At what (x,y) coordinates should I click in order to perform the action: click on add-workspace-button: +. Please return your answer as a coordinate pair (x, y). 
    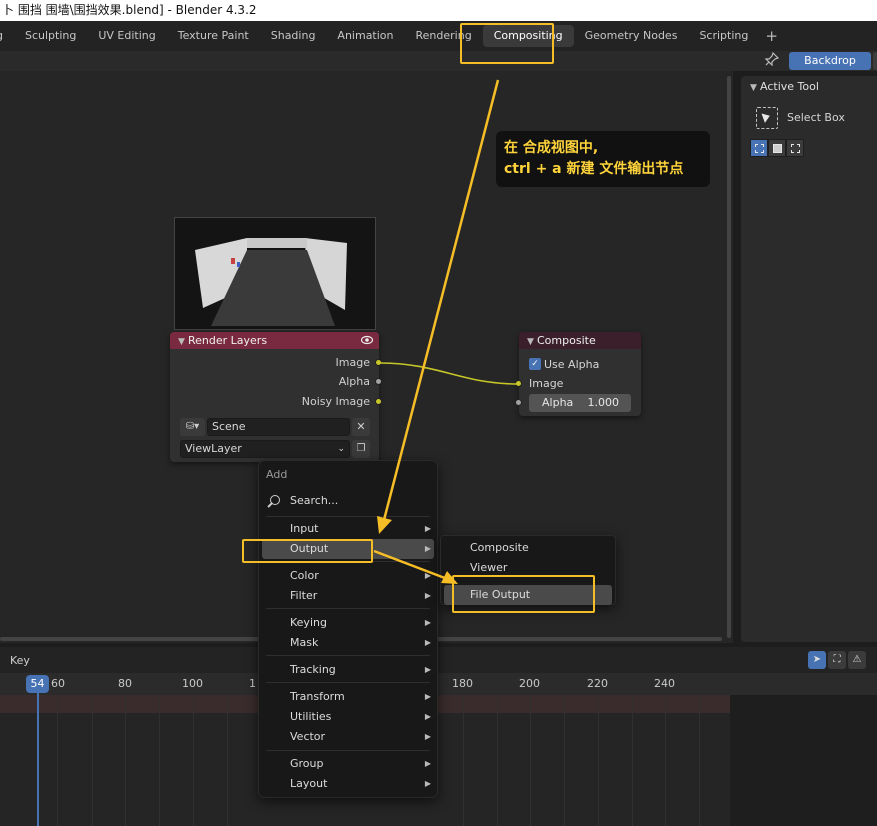
    Looking at the image, I should click on (771, 36).